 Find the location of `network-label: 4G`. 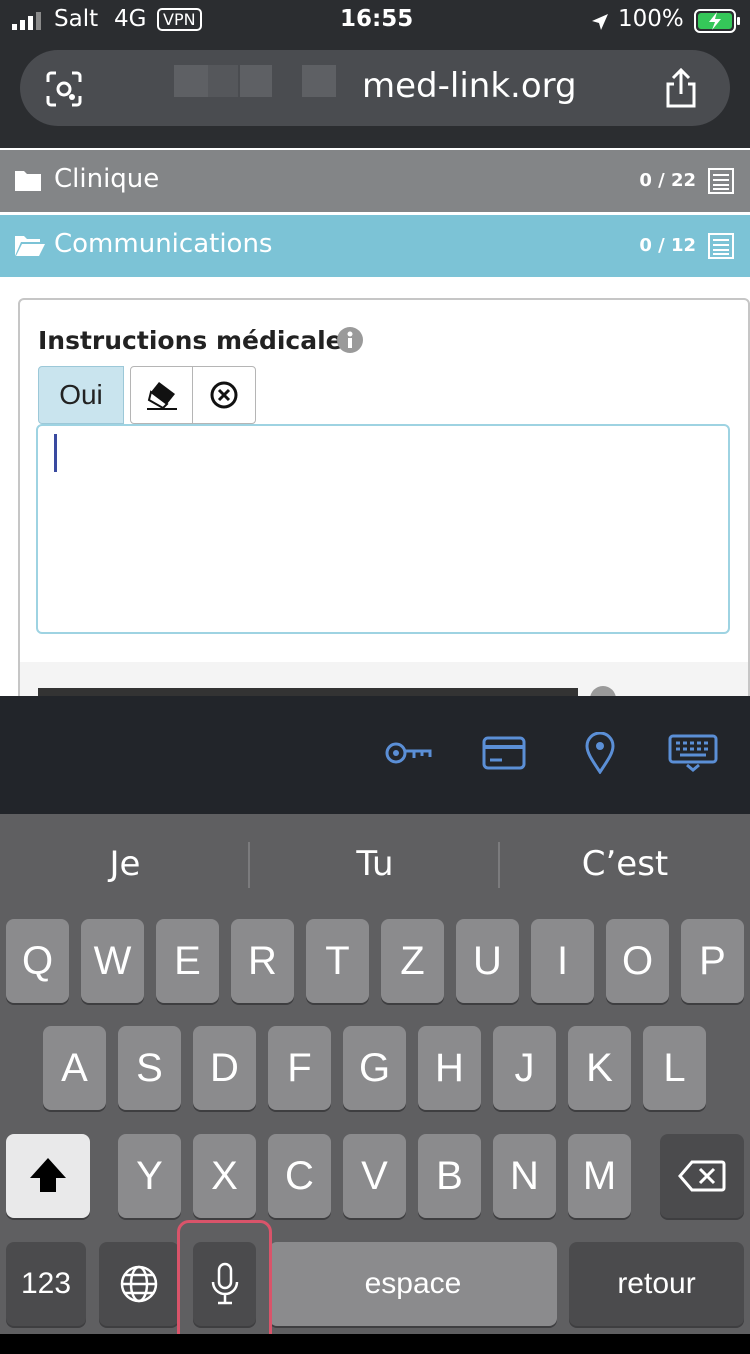

network-label: 4G is located at coordinates (130, 19).